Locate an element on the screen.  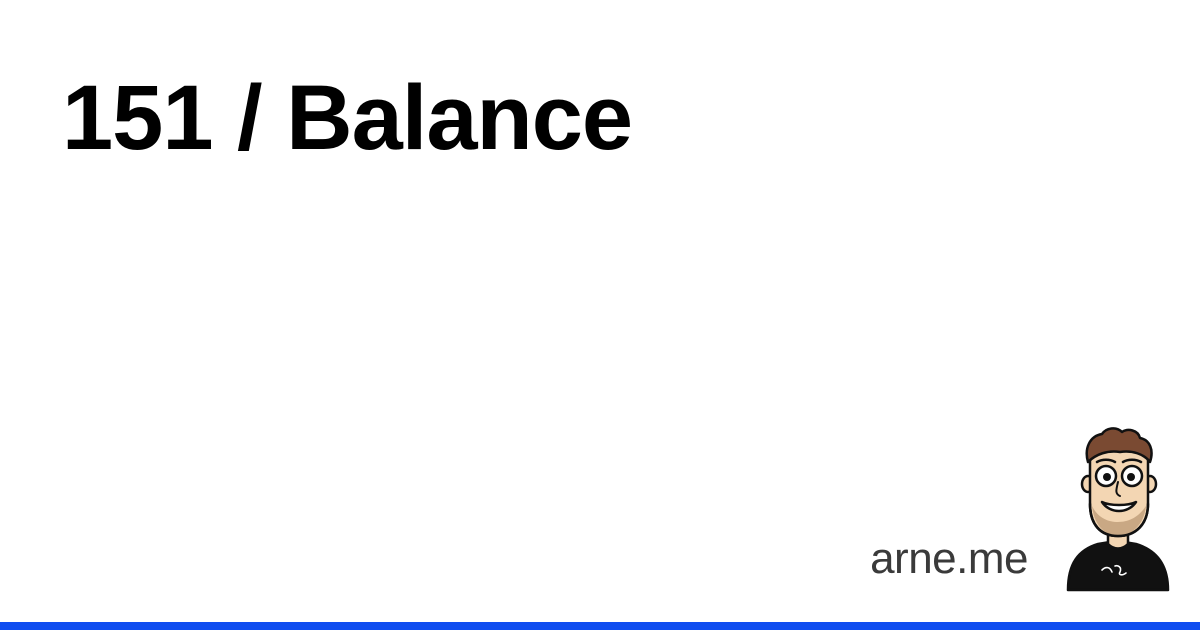
cartoon-portrait-avatar-icon is located at coordinates (1118, 509).